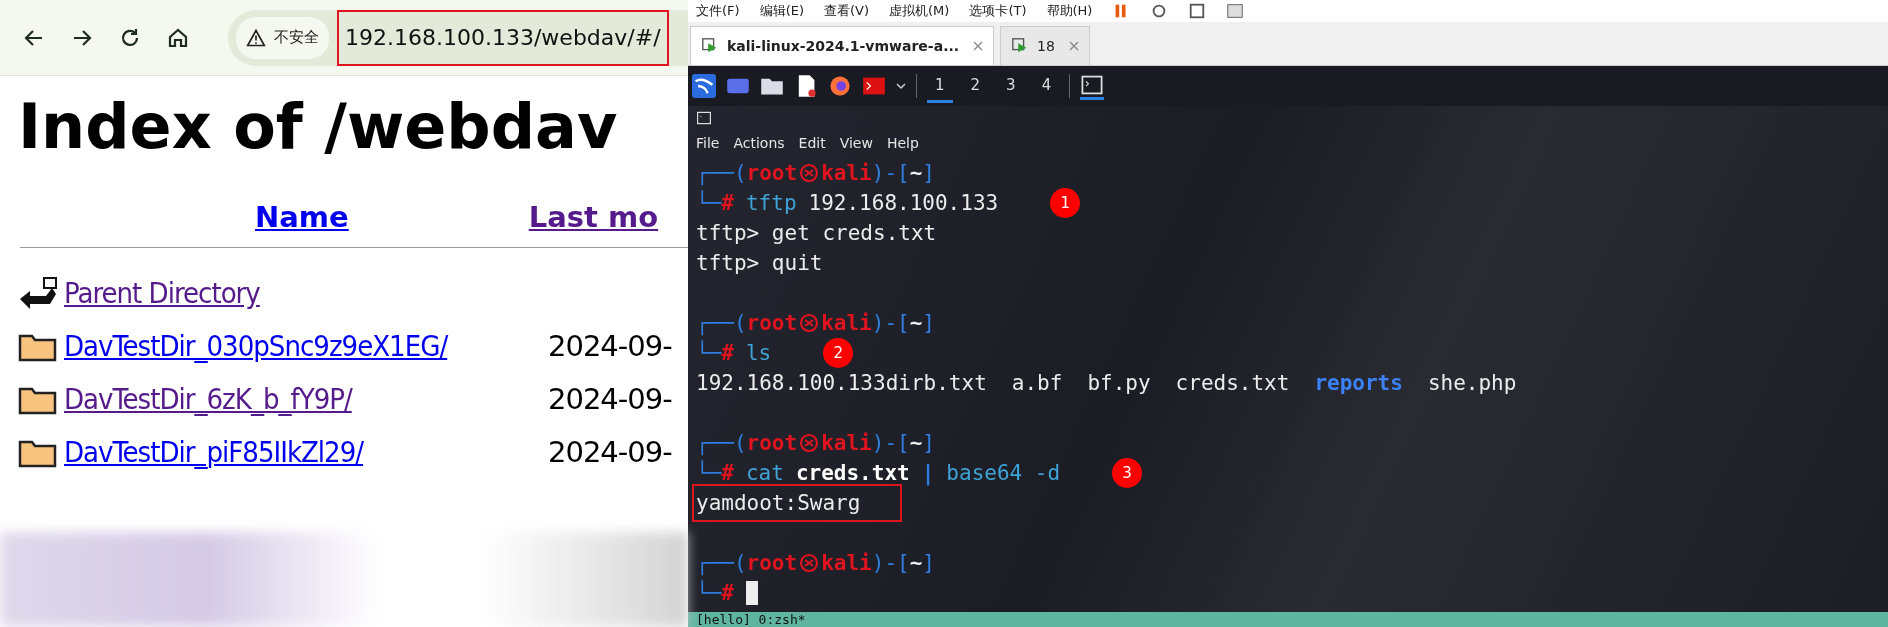  Describe the element at coordinates (503, 37) in the screenshot. I see `address-field: 192.168.100.133/webdav/#/` at that location.